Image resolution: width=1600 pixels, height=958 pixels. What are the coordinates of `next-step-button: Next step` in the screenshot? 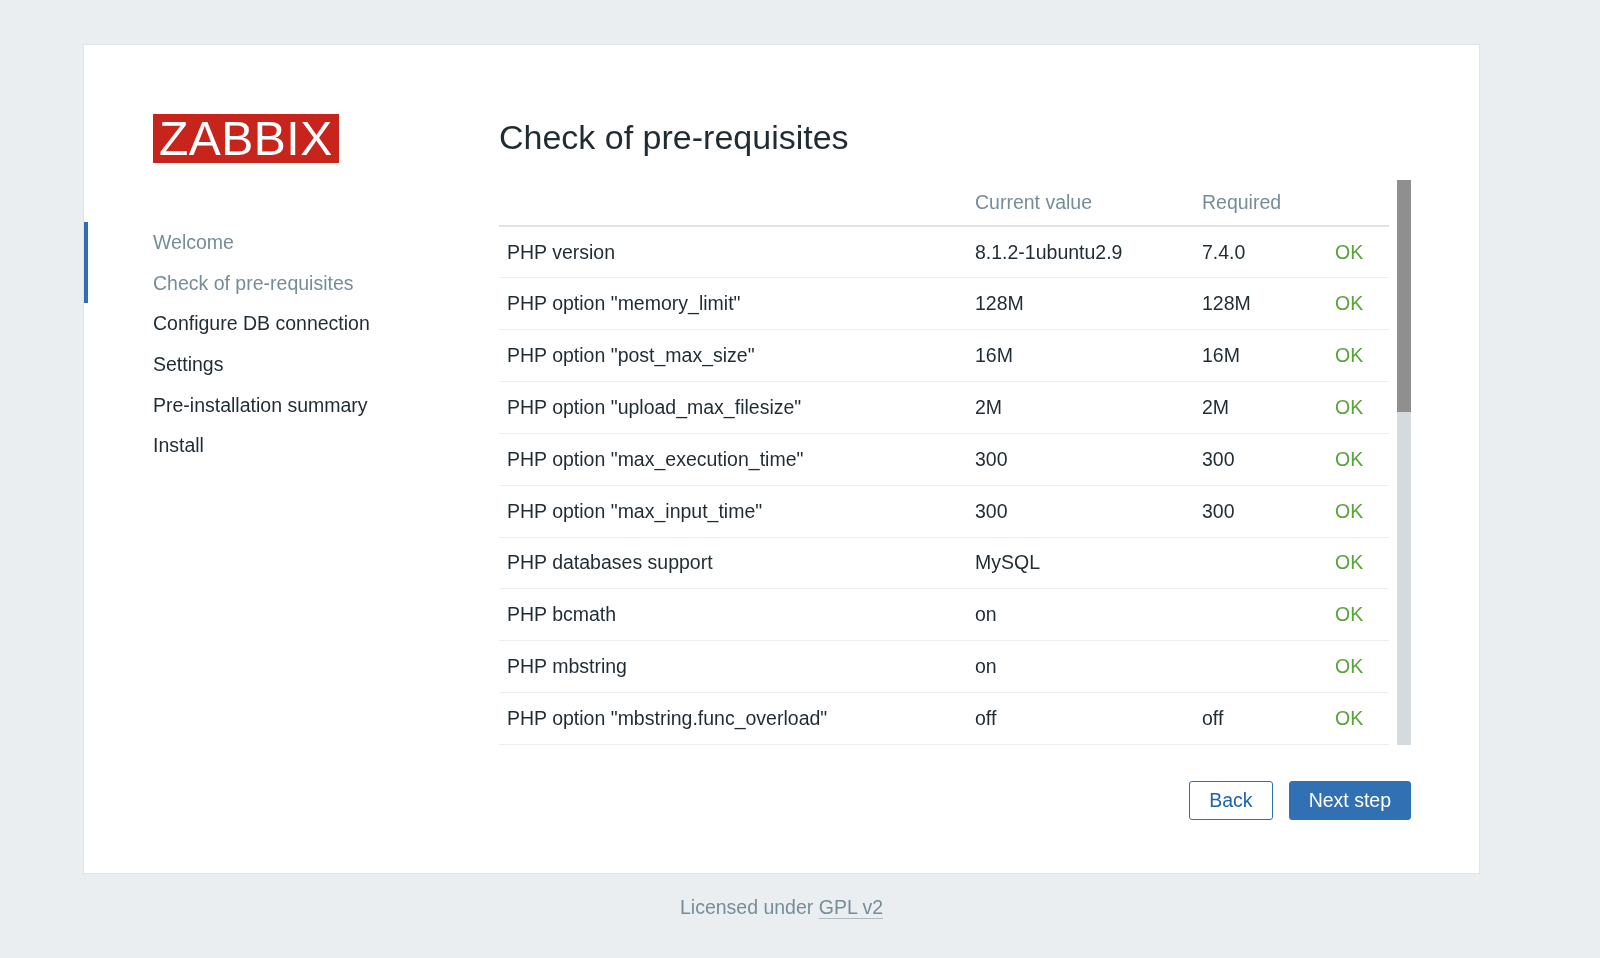 It's located at (1349, 800).